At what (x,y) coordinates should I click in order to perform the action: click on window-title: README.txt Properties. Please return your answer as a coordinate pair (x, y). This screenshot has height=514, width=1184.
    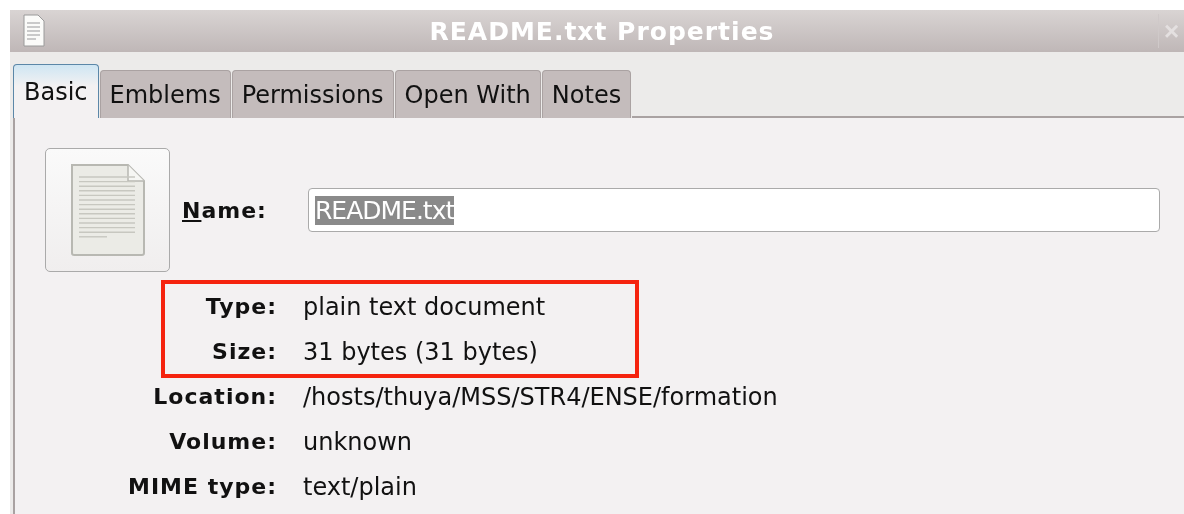
    Looking at the image, I should click on (602, 31).